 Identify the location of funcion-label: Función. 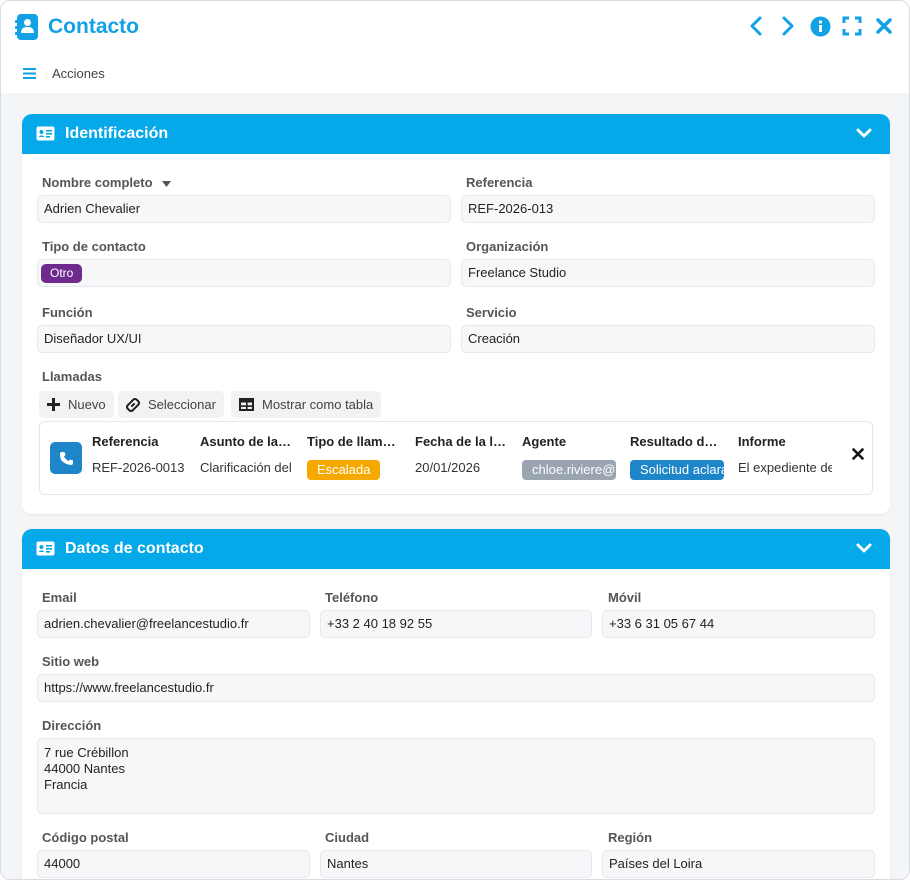
(67, 312).